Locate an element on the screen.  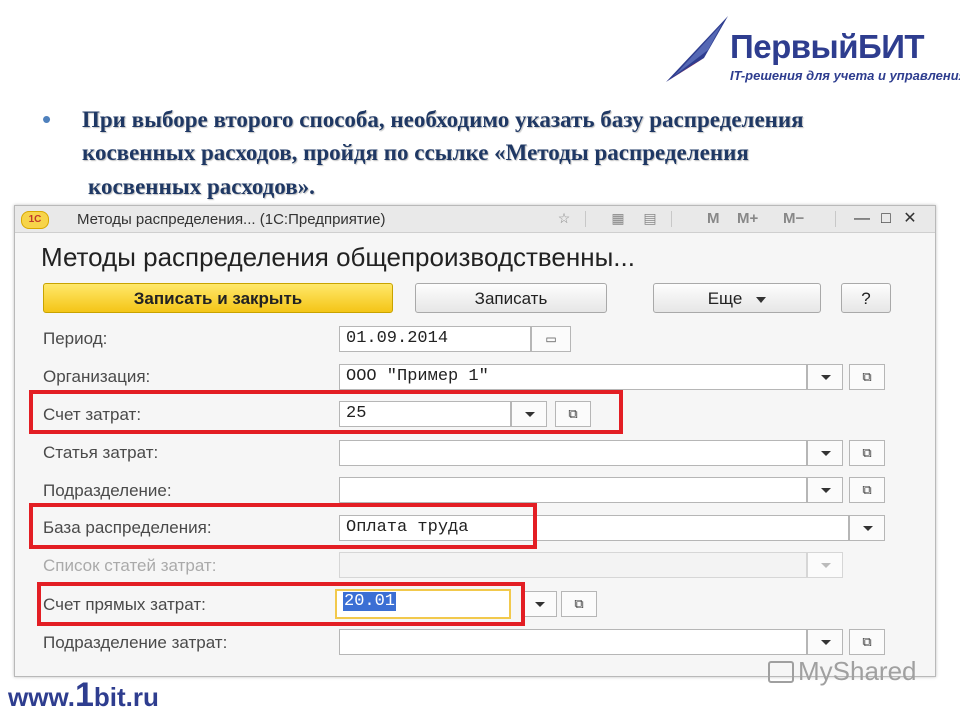
chevron-down-icon is located at coordinates (761, 299).